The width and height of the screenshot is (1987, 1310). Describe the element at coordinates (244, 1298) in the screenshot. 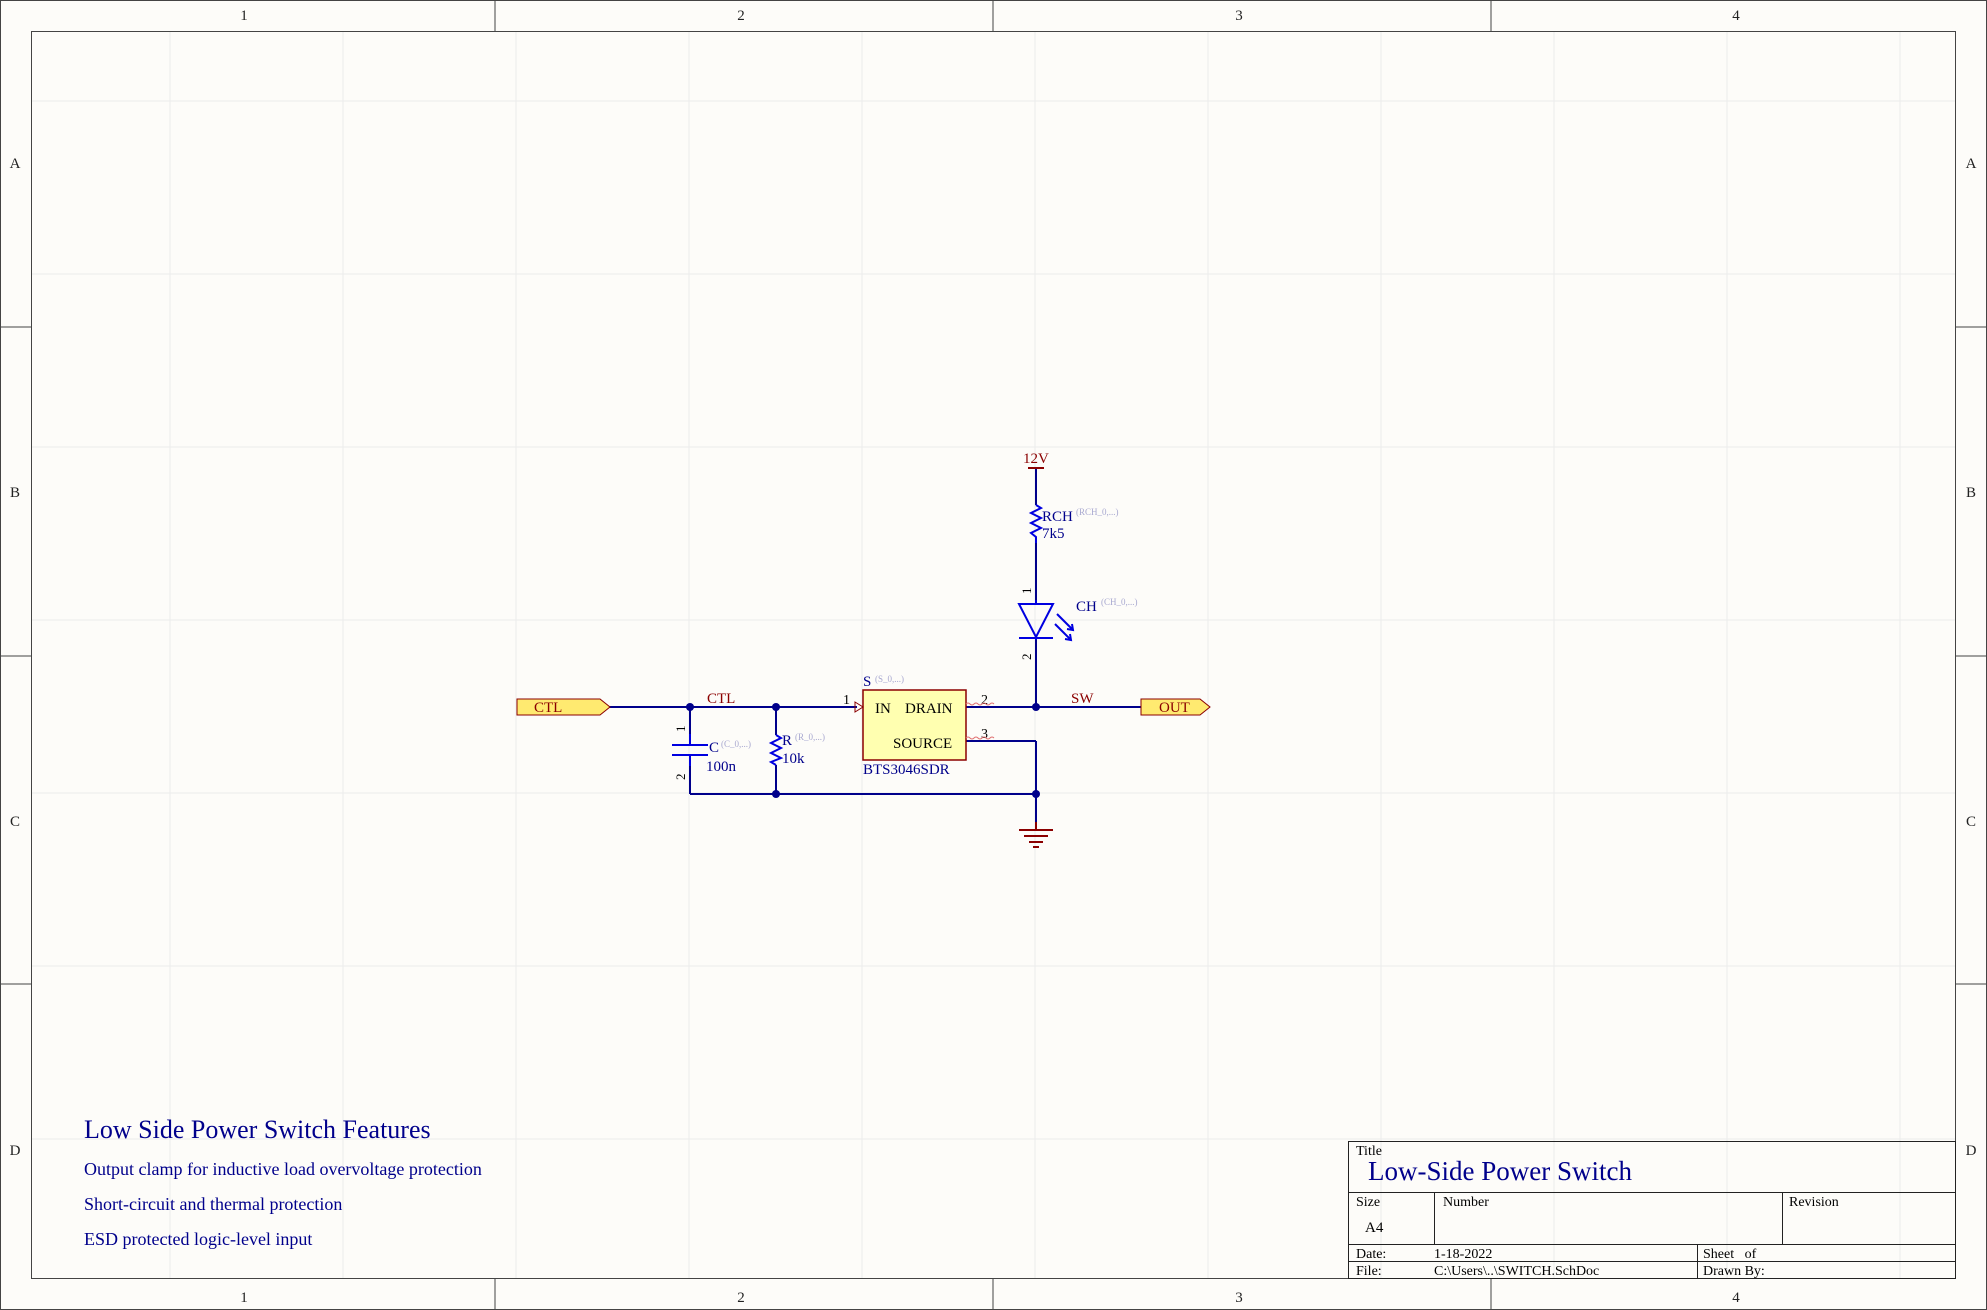

I see `zone-col-1-bottom: 1` at that location.